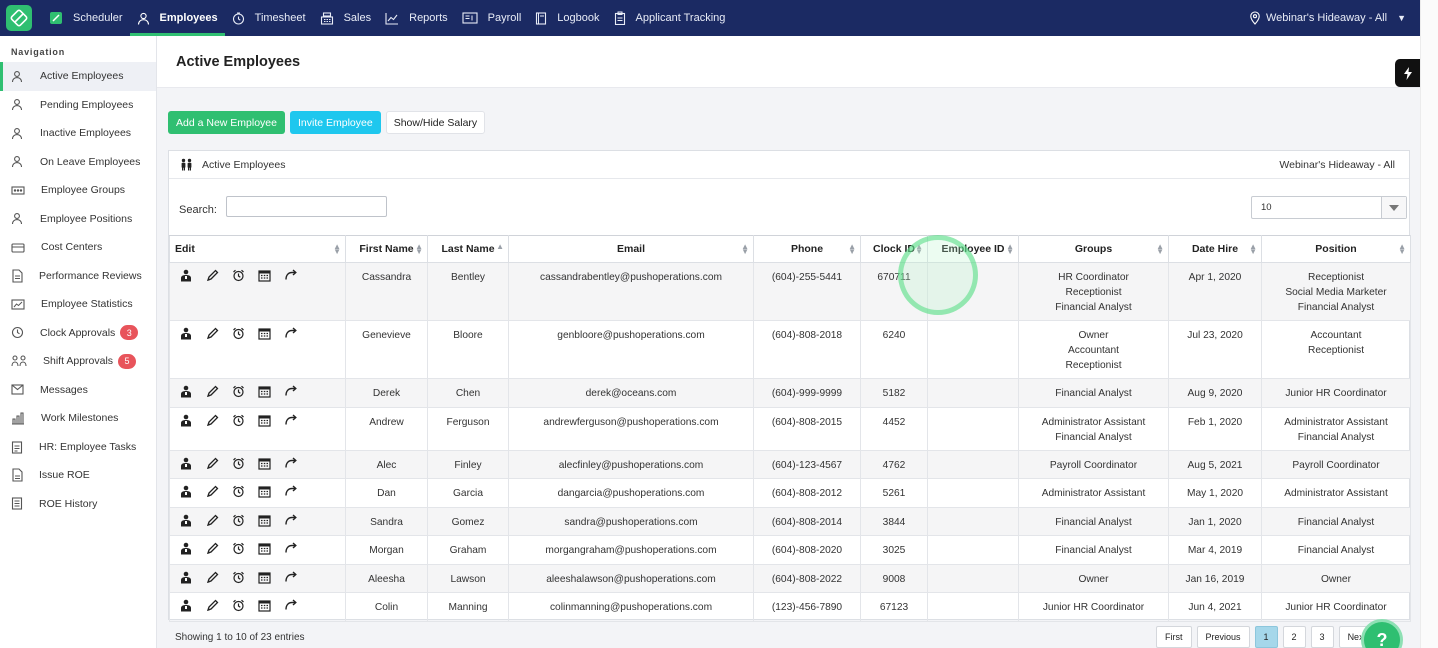  Describe the element at coordinates (306, 206) in the screenshot. I see `search-input` at that location.